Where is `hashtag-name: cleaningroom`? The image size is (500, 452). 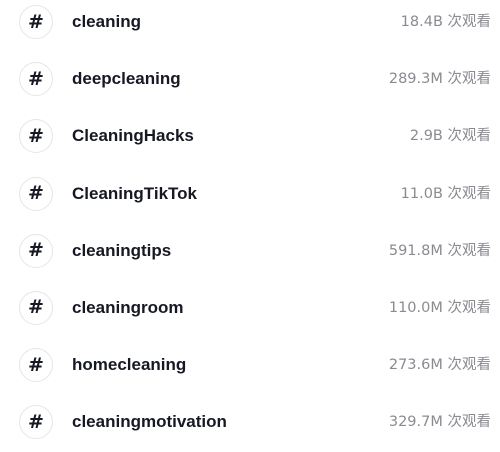
hashtag-name: cleaningroom is located at coordinates (128, 307).